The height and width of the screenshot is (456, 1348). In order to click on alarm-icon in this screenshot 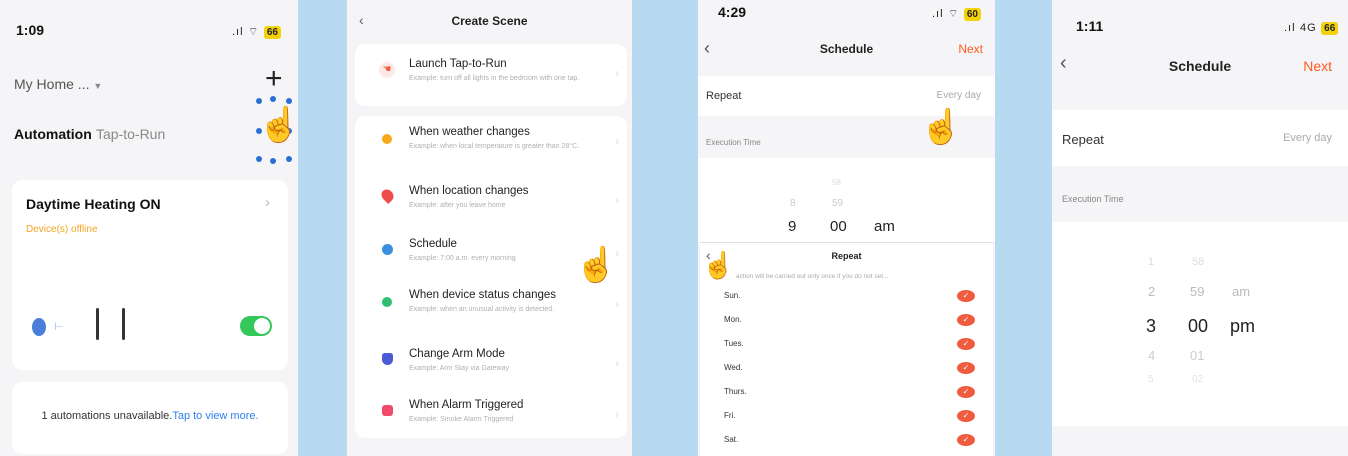, I will do `click(387, 410)`.